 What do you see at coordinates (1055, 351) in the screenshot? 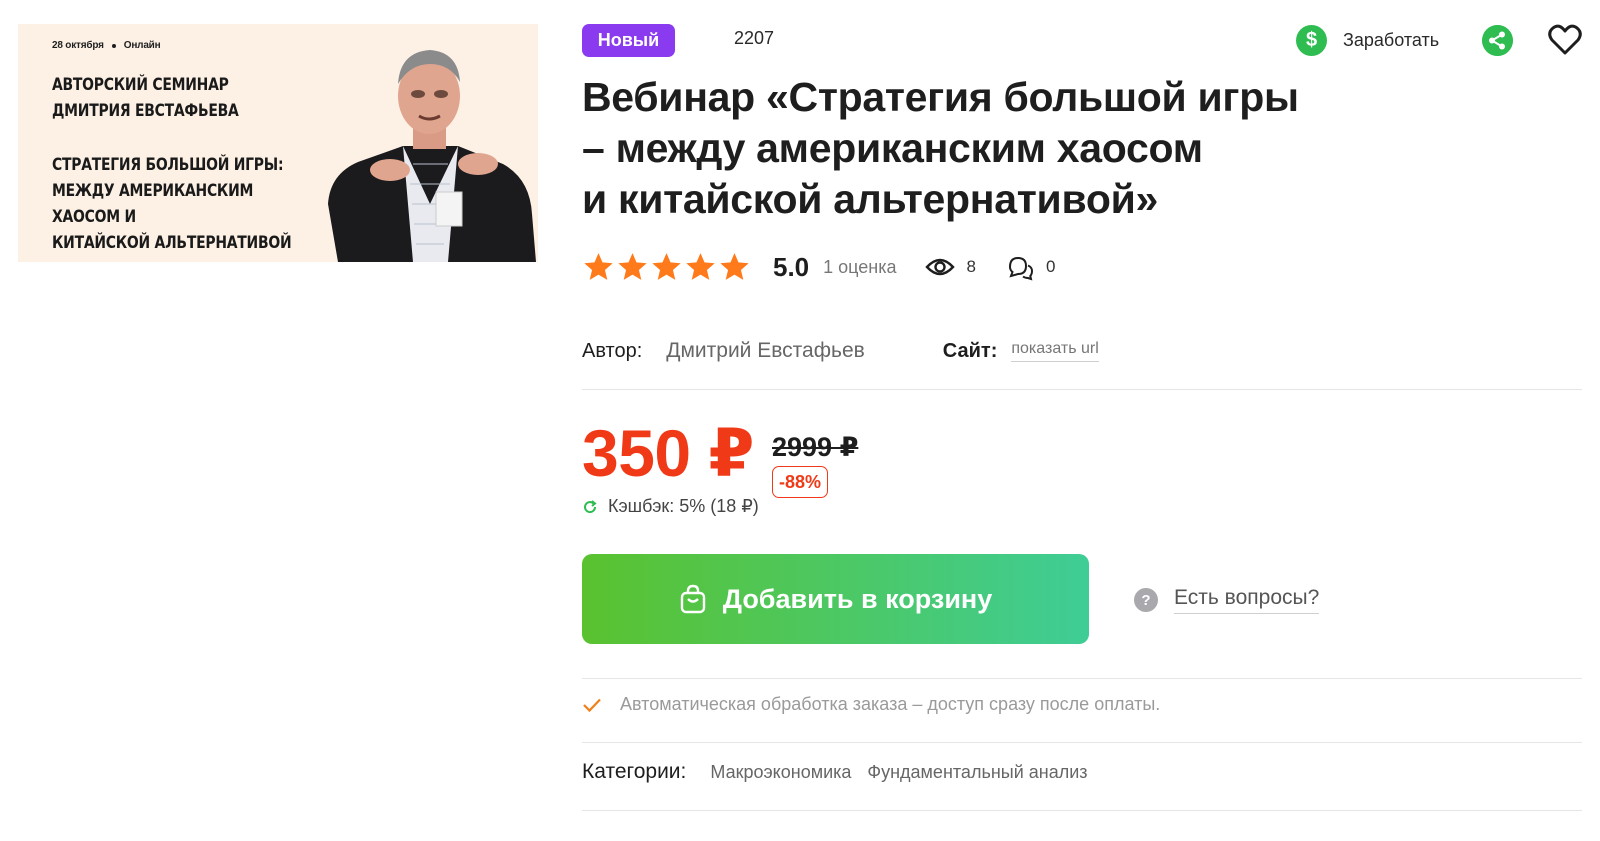
I see `show-url-link: показать url` at bounding box center [1055, 351].